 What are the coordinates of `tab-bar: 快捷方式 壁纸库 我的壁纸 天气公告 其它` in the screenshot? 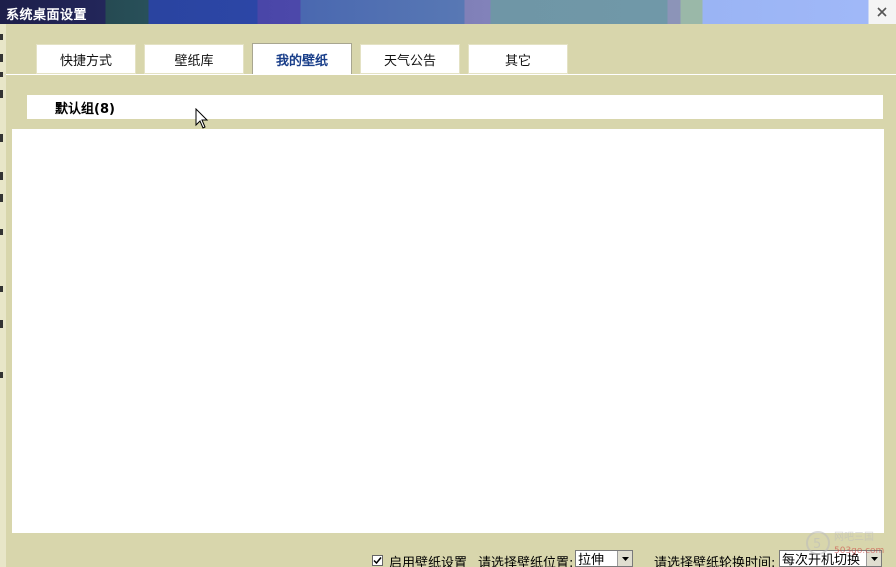 It's located at (451, 50).